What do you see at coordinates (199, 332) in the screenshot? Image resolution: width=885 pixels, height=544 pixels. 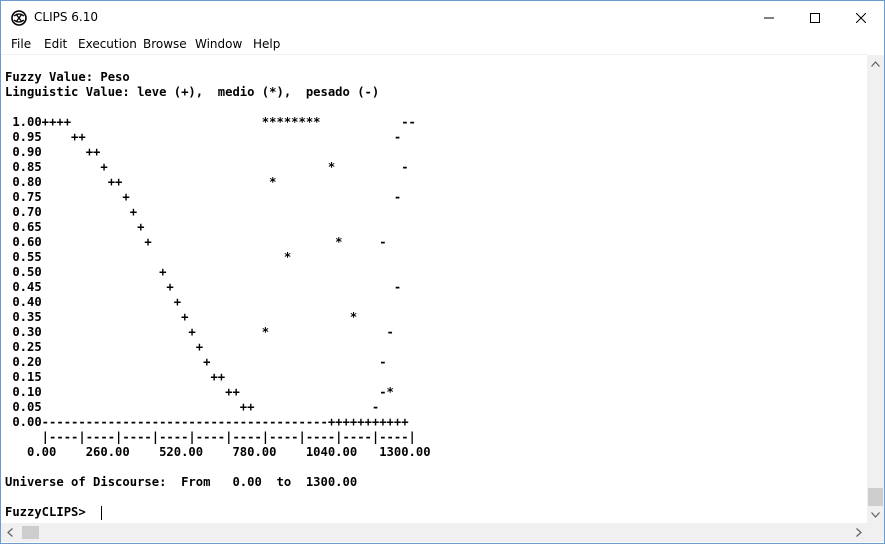 I see `plot-row: 0.30 + * -` at bounding box center [199, 332].